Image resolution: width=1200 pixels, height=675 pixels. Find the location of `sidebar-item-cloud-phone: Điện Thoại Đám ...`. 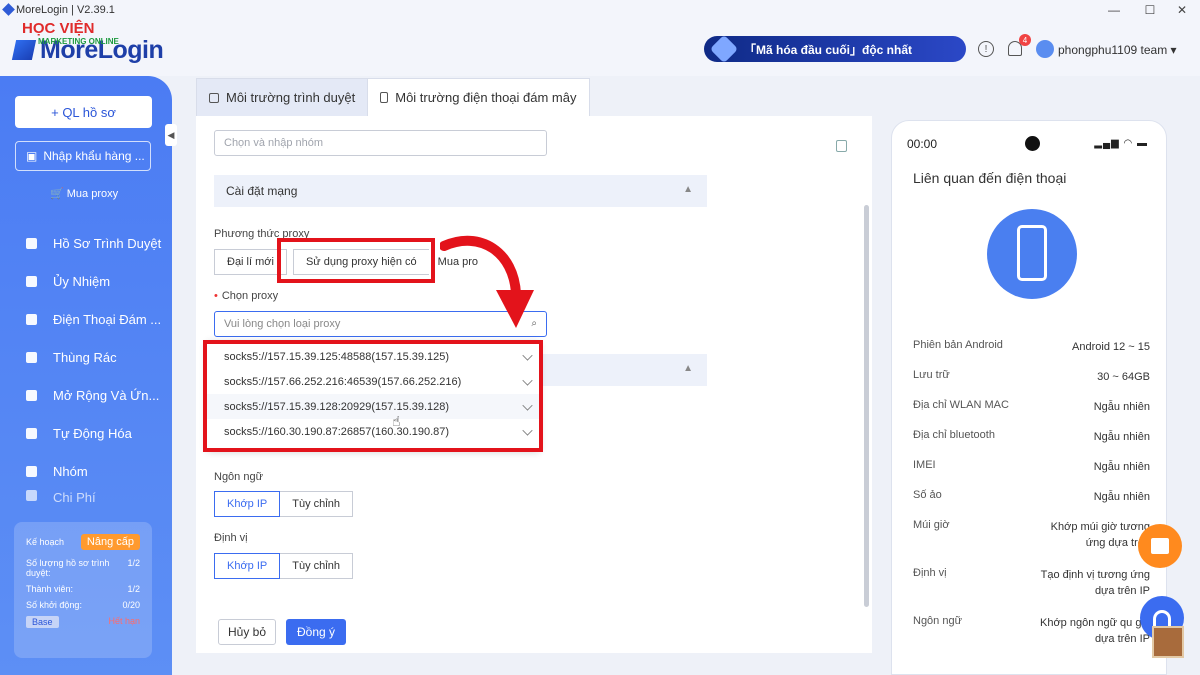

sidebar-item-cloud-phone: Điện Thoại Đám ... is located at coordinates (86, 319).